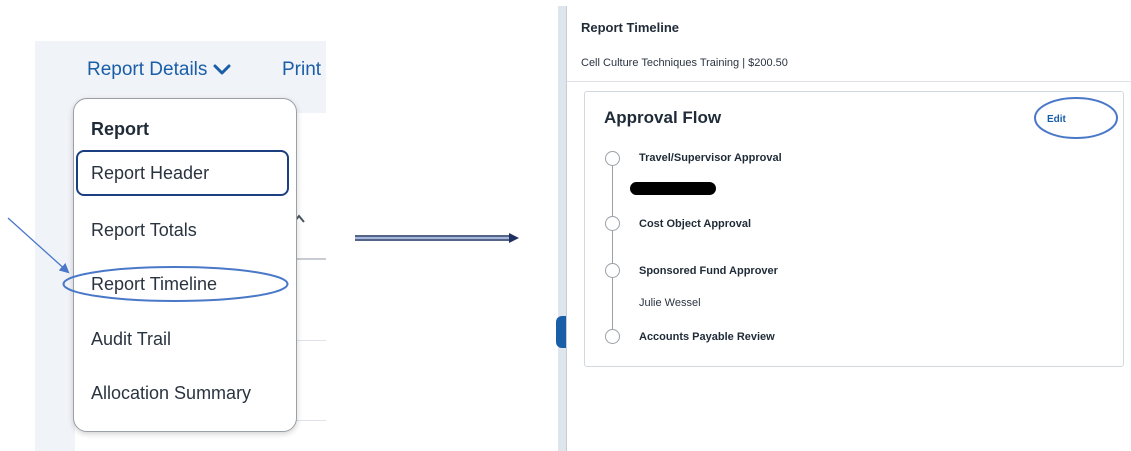 Image resolution: width=1131 pixels, height=451 pixels. I want to click on menu-item-label: Report Header, so click(150, 172).